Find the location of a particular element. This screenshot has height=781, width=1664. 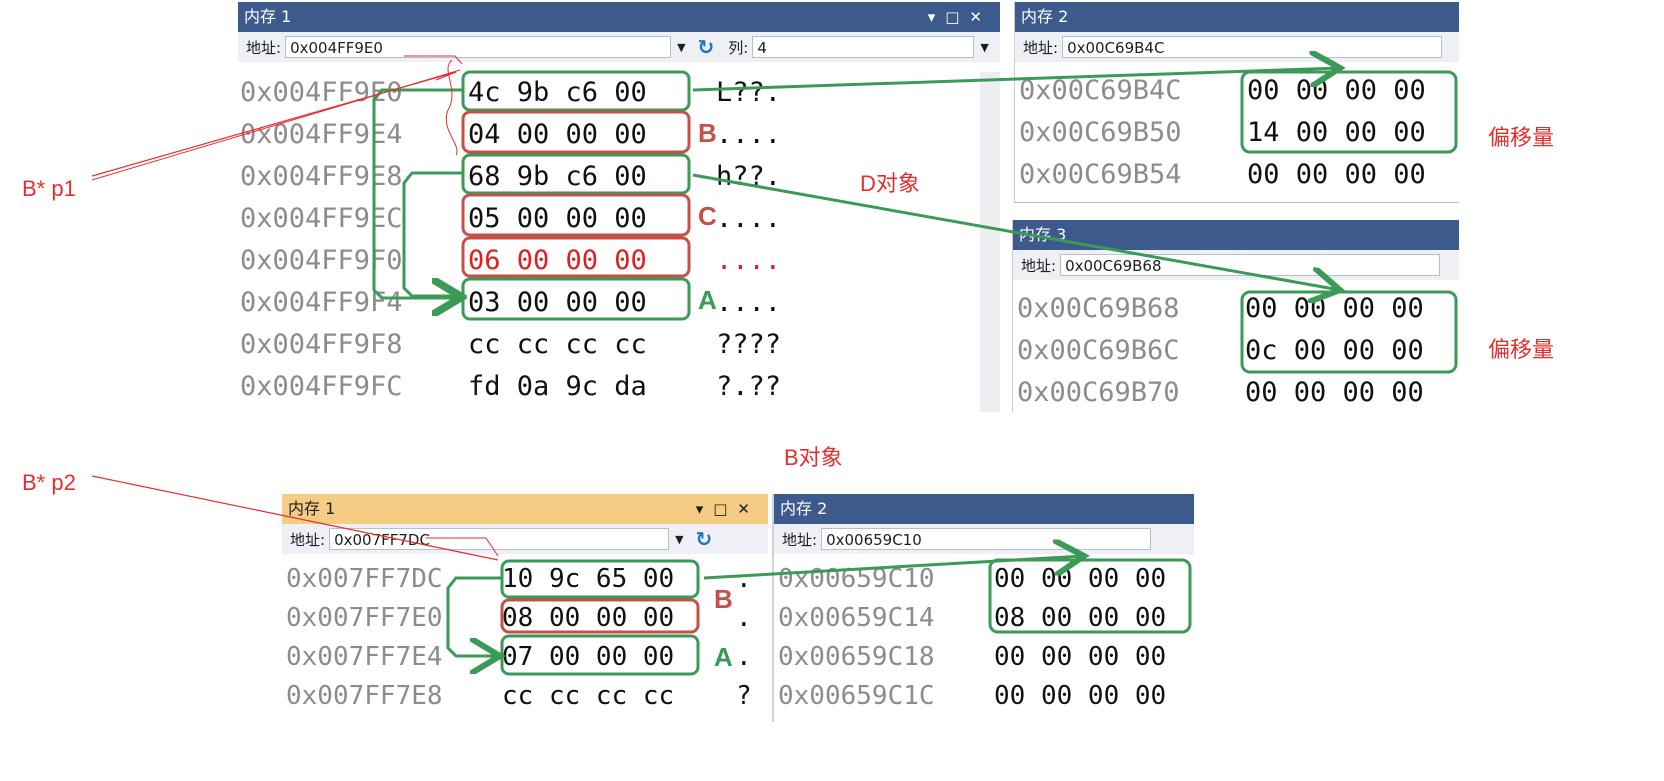

p1-address-hook is located at coordinates (433, 60).